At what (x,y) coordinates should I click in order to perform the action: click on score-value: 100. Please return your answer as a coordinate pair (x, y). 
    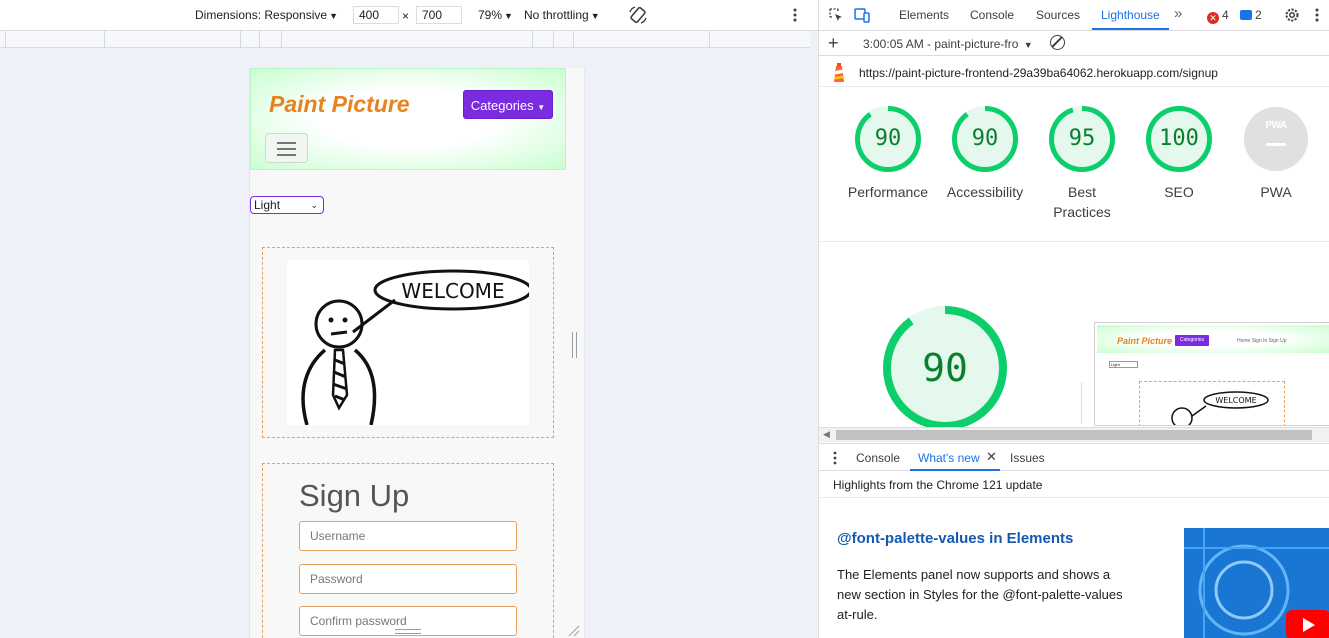
    Looking at the image, I should click on (1179, 138).